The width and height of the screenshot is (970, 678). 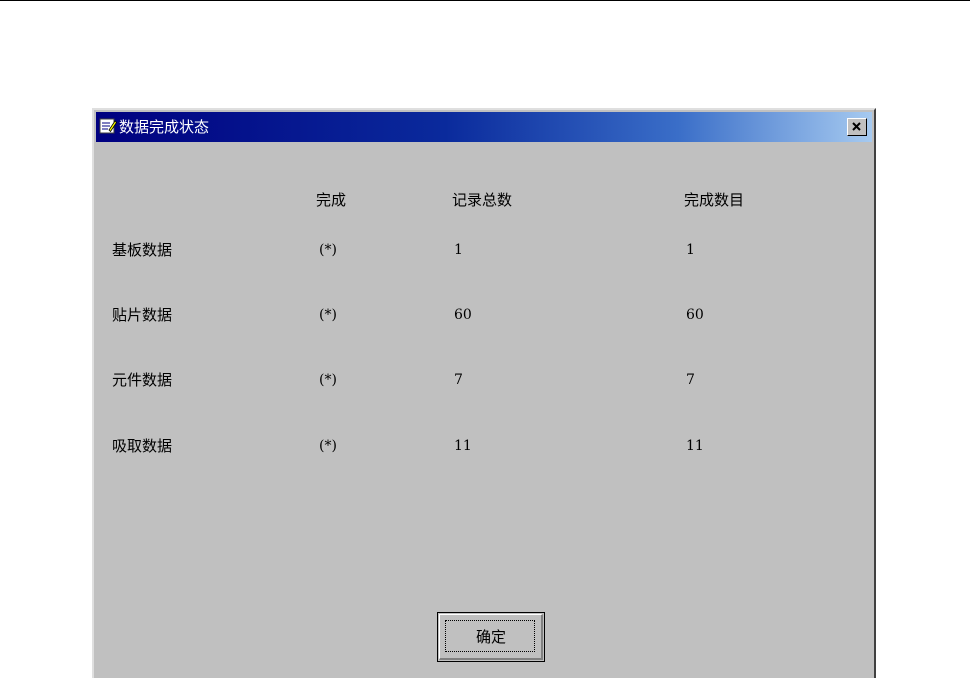 I want to click on header-done: 完成, so click(x=331, y=200).